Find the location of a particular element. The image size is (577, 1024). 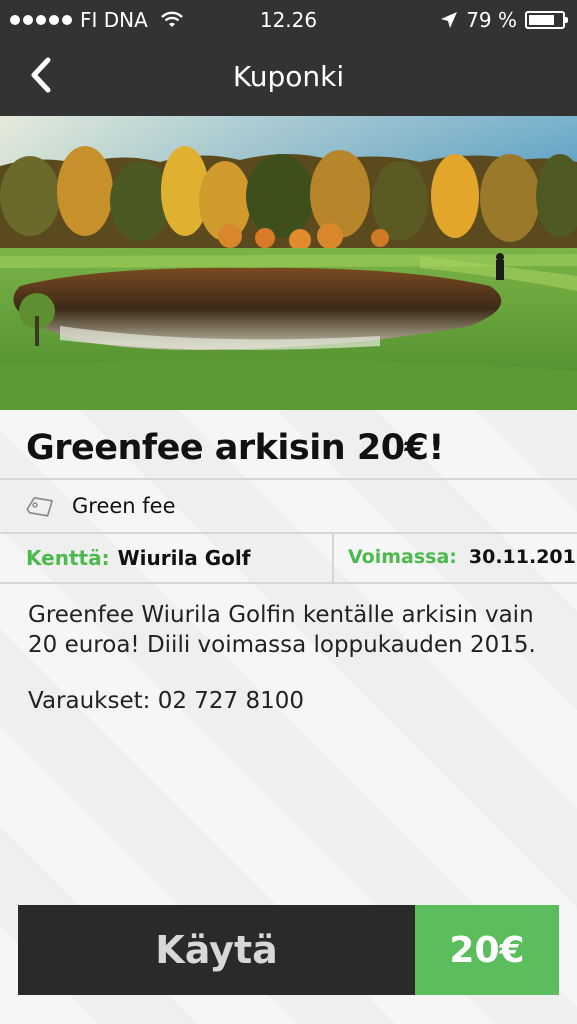

info-row: Kenttä: Wiurila Golf Voimassa: 30.11.2015 is located at coordinates (288, 558).